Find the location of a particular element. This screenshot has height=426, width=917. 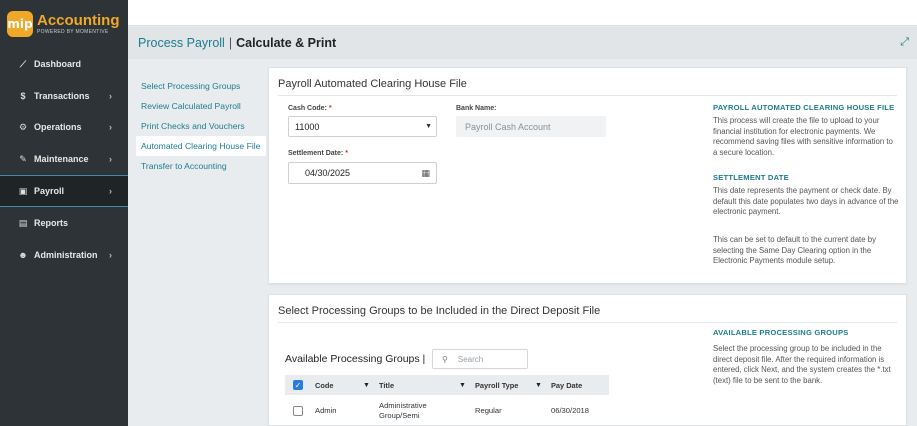

sidebar-item-reports: ▤ Reports is located at coordinates (64, 223).